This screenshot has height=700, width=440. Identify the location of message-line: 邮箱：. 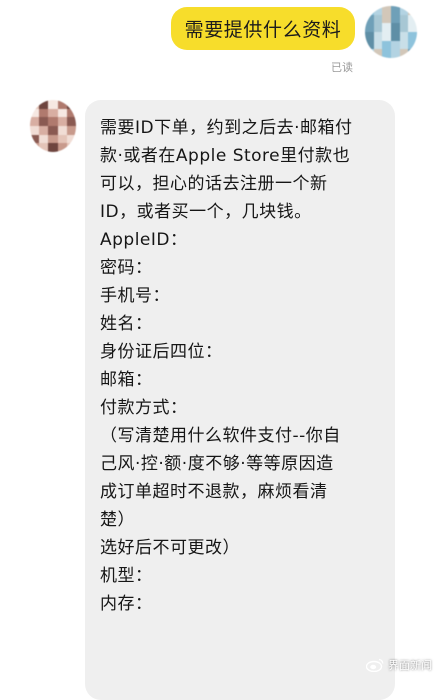
(126, 380).